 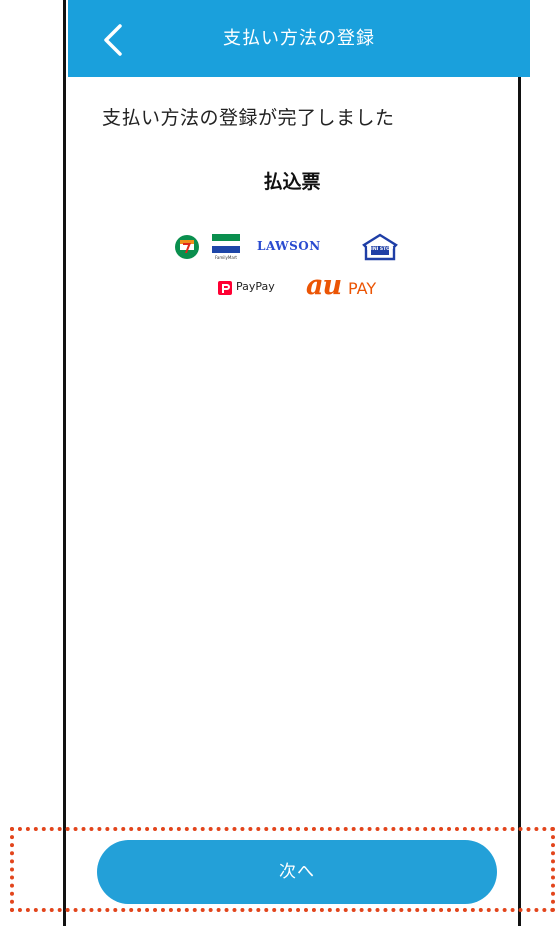 What do you see at coordinates (226, 257) in the screenshot?
I see `familymart-logo-text: FamilyMart` at bounding box center [226, 257].